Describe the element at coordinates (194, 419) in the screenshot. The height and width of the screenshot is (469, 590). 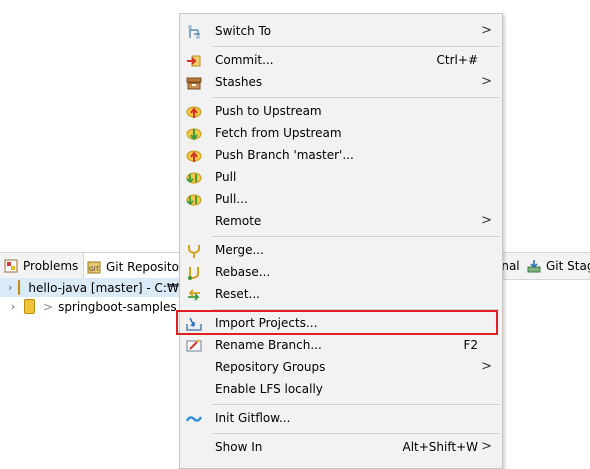
I see `gitflow-icon` at that location.